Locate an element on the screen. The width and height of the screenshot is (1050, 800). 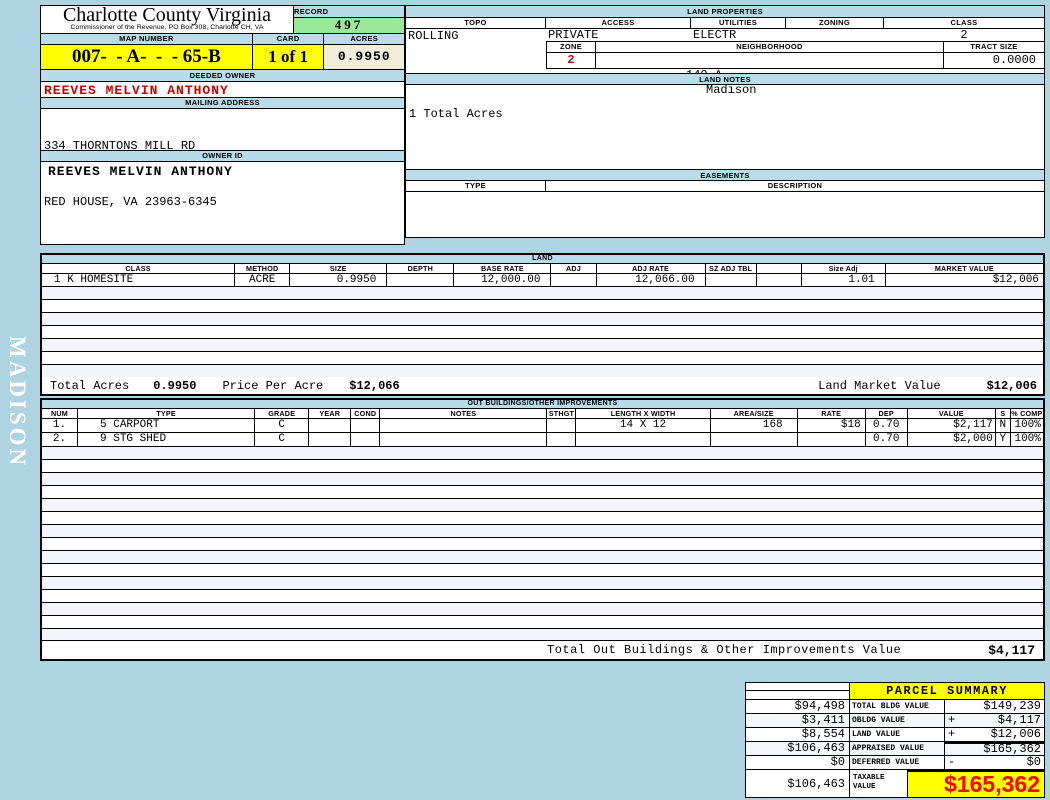
map-number-label: MAP NUMBER is located at coordinates (147, 39).